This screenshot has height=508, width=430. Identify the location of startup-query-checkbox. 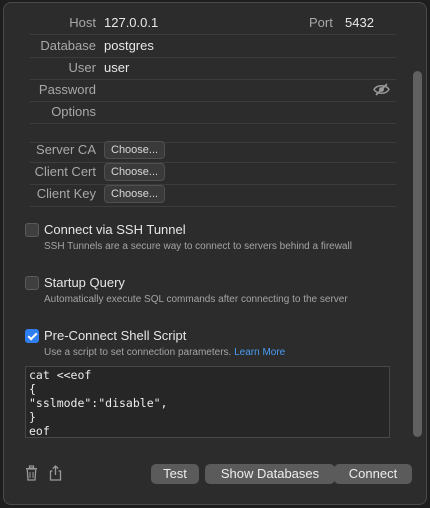
(32, 283).